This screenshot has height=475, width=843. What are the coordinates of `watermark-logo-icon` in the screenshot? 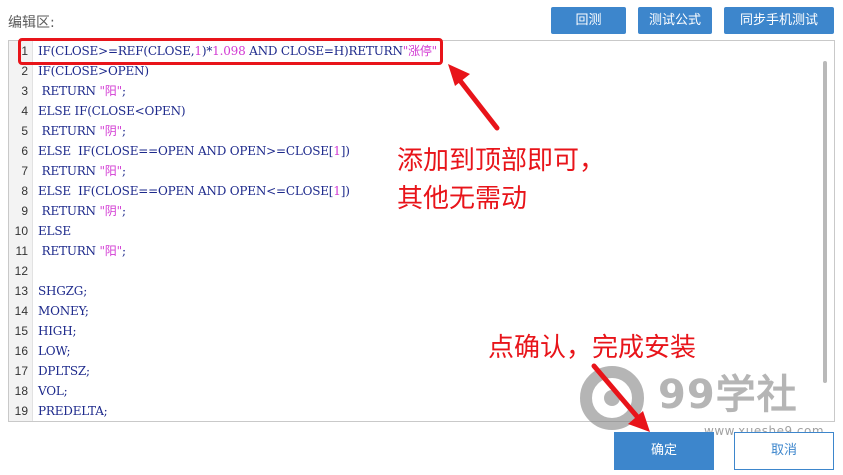 It's located at (612, 398).